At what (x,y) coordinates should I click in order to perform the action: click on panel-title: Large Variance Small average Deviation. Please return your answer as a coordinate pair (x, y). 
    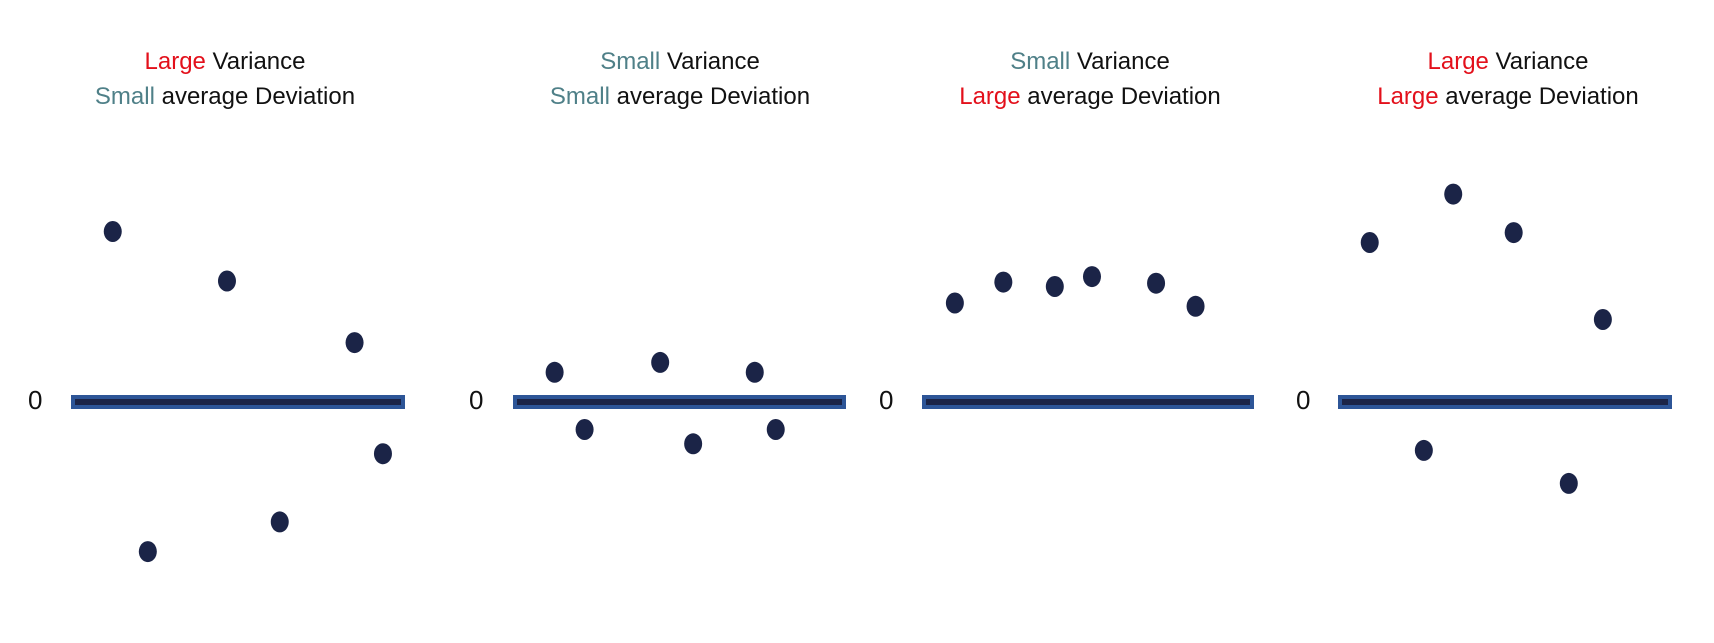
    Looking at the image, I should click on (237, 79).